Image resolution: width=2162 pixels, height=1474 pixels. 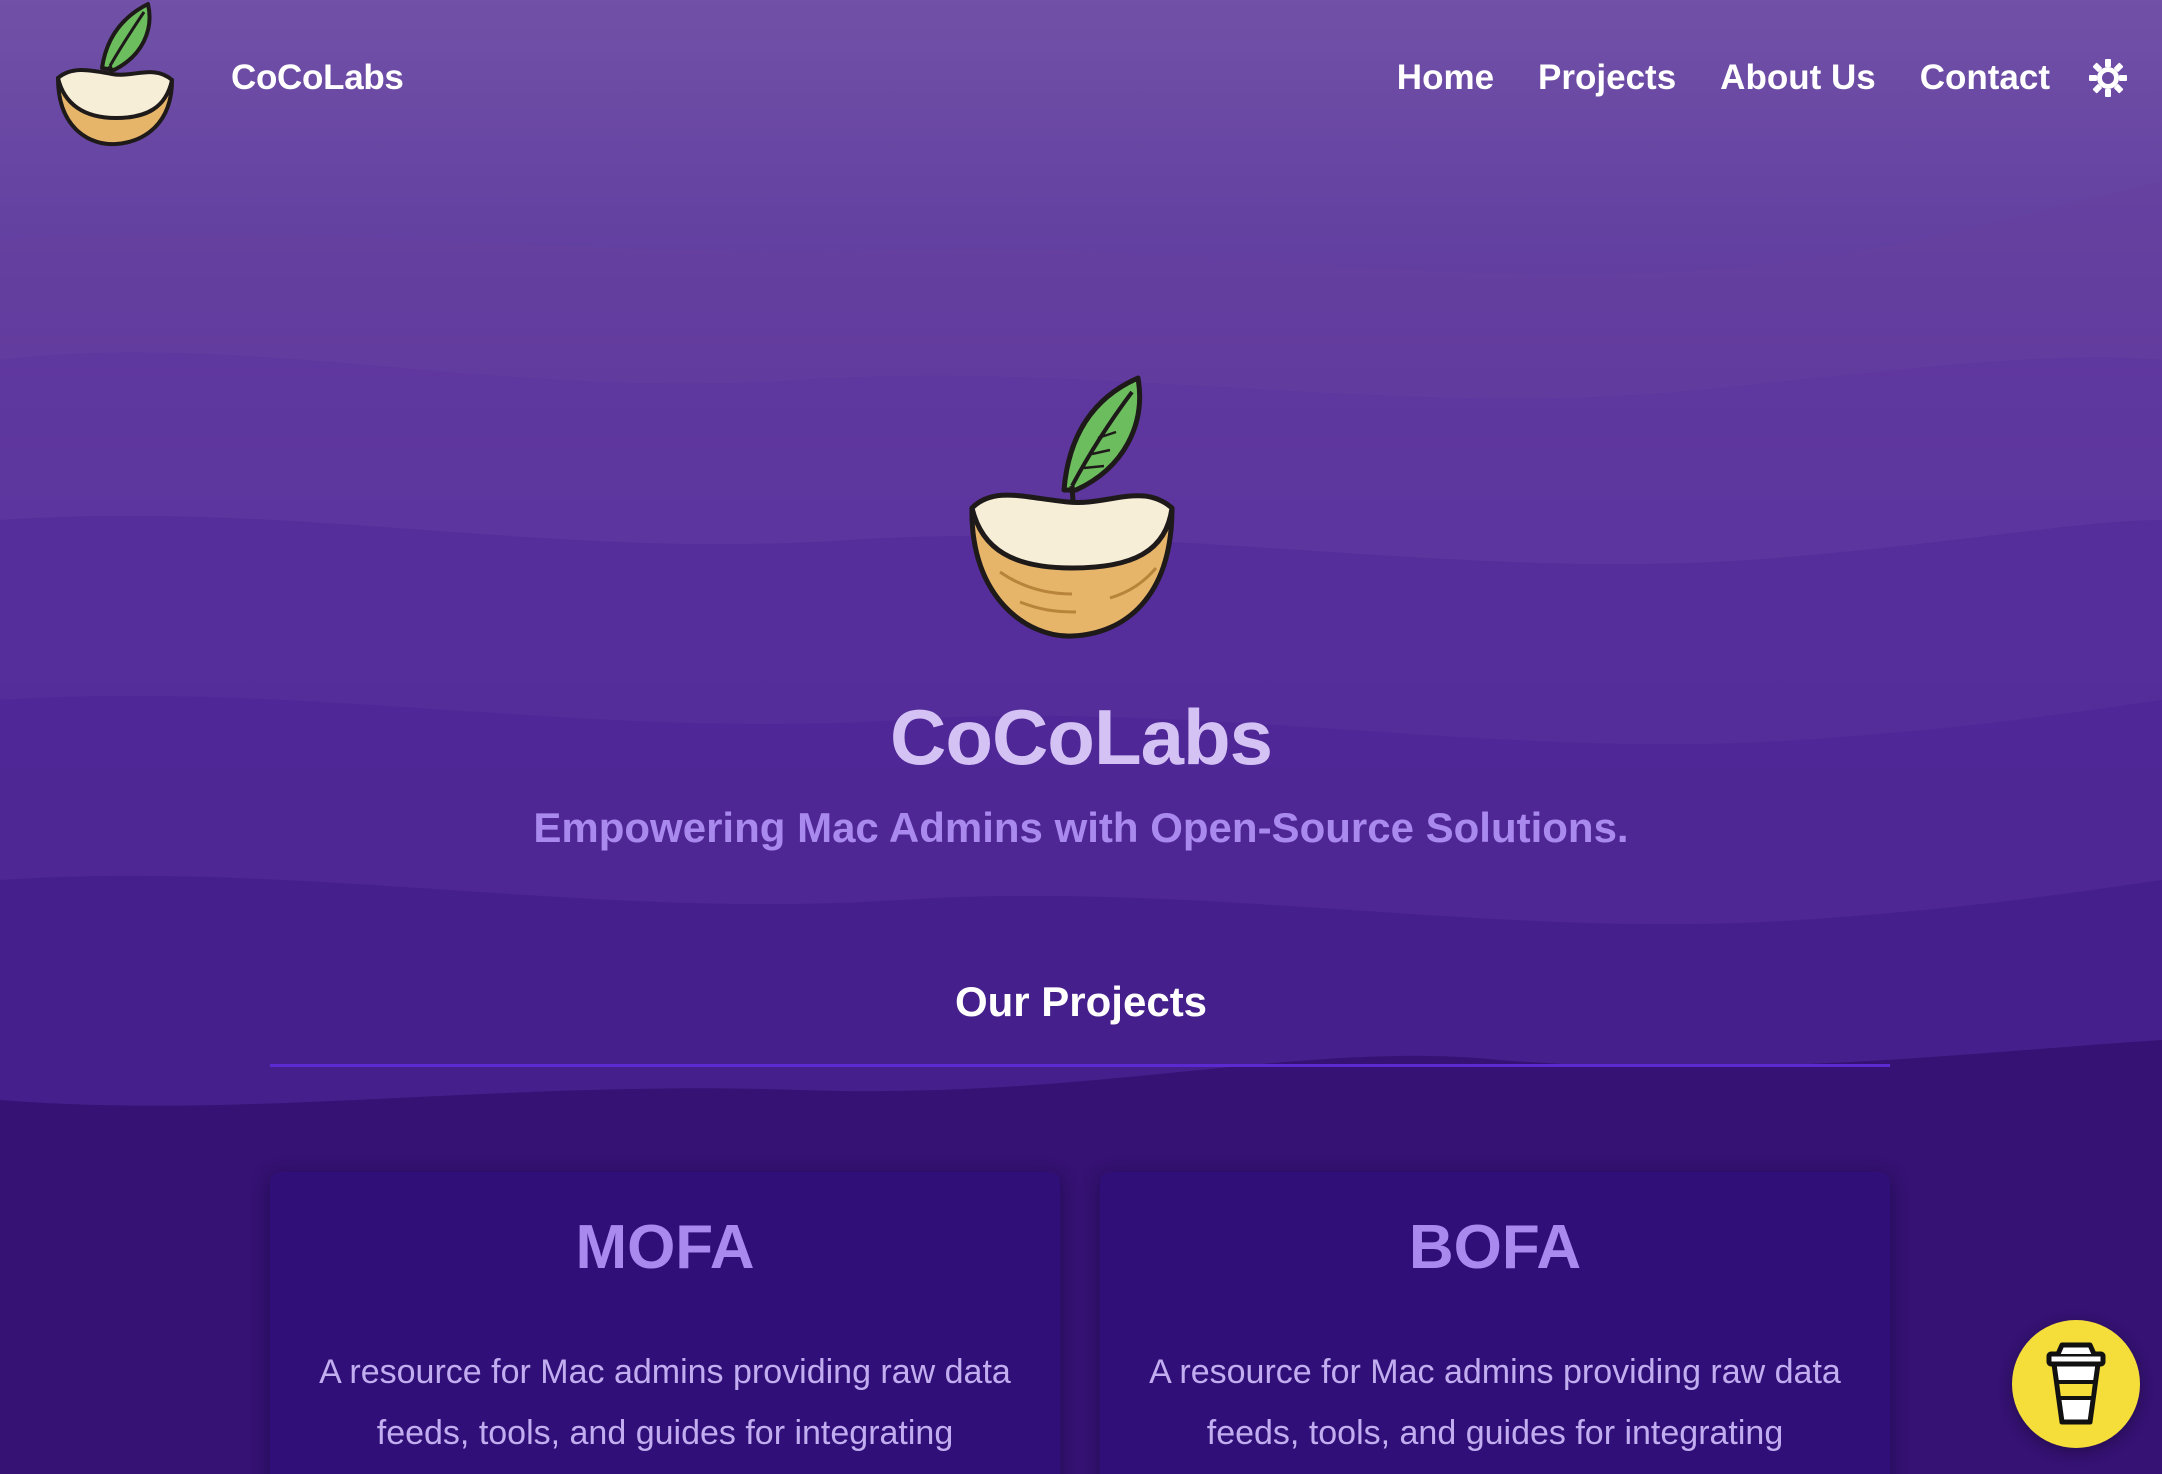 What do you see at coordinates (1081, 80) in the screenshot?
I see `site-header: CoCoLabs Home Projects About Us Contact` at bounding box center [1081, 80].